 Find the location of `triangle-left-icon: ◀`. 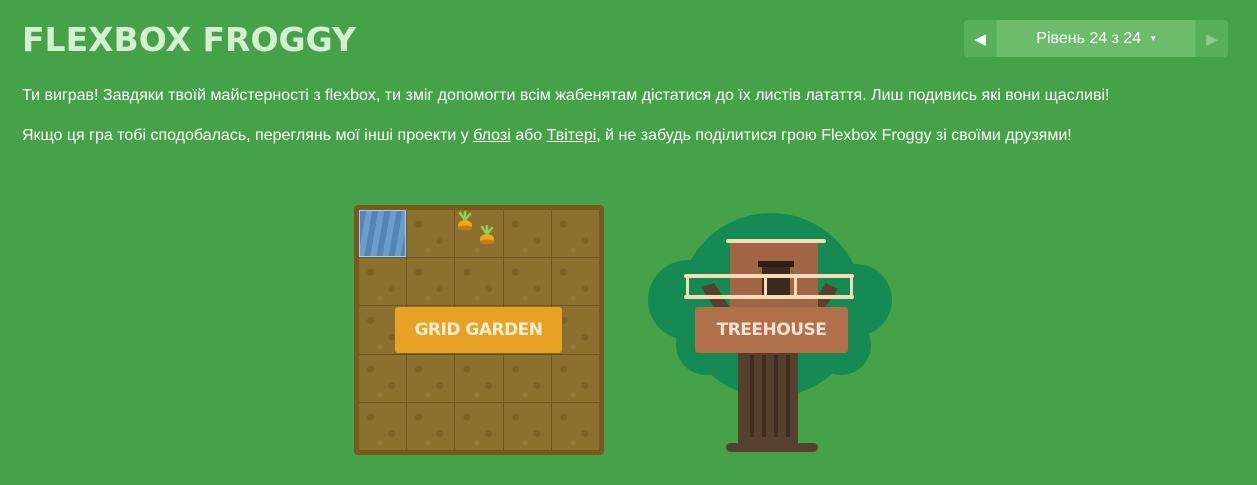

triangle-left-icon: ◀ is located at coordinates (980, 39).